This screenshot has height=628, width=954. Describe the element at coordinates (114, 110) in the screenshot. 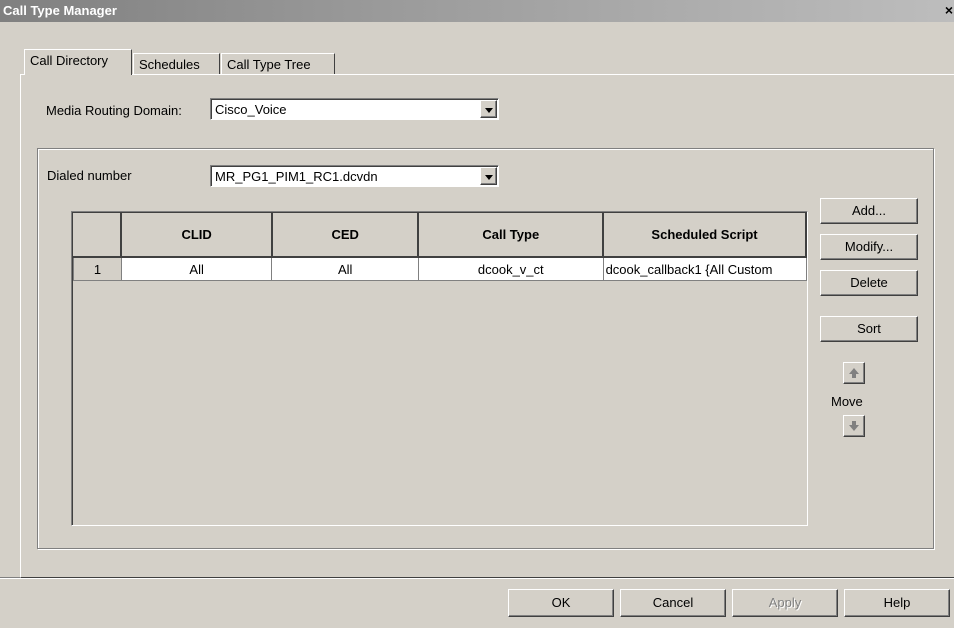

I see `media-routing-domain-label: Media Routing Domain:` at that location.